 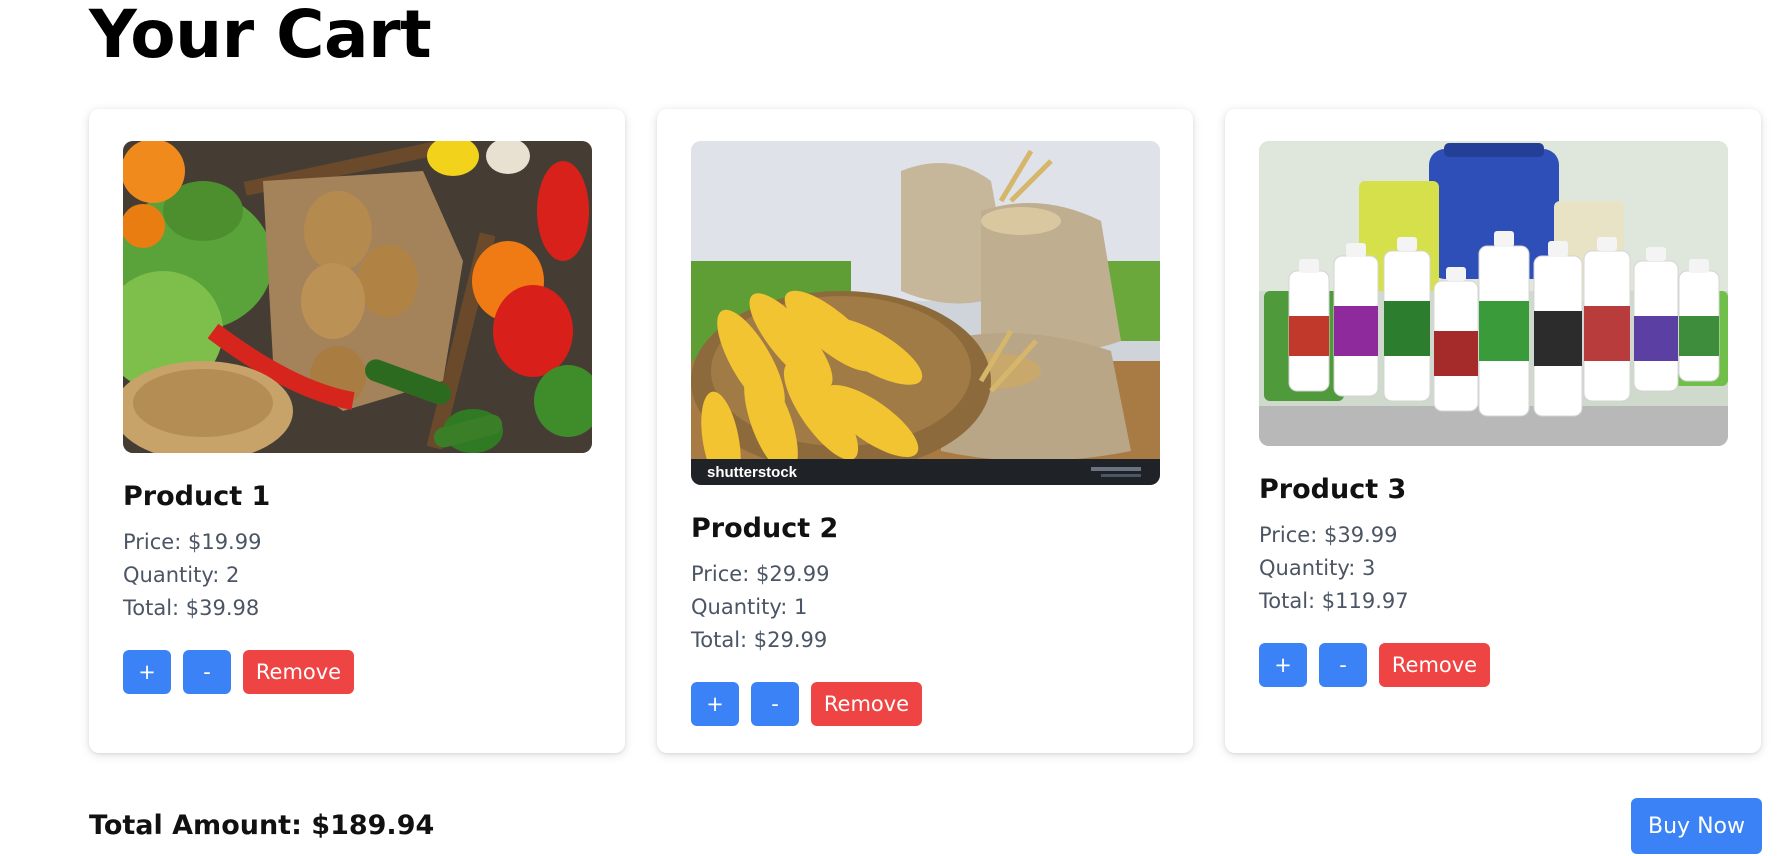 What do you see at coordinates (1333, 489) in the screenshot?
I see `product-name: Product 3` at bounding box center [1333, 489].